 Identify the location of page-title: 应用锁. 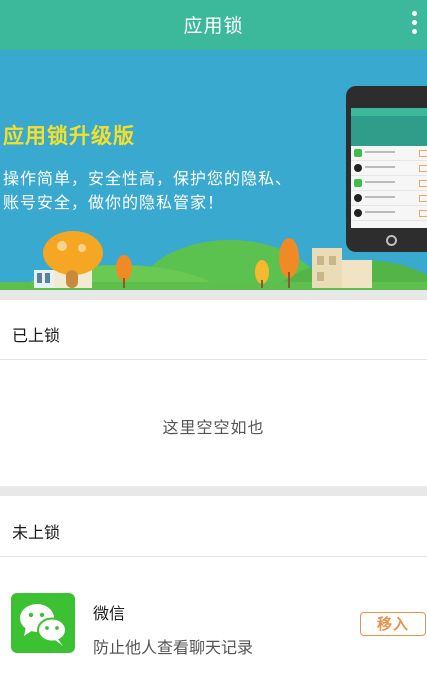
(213, 26).